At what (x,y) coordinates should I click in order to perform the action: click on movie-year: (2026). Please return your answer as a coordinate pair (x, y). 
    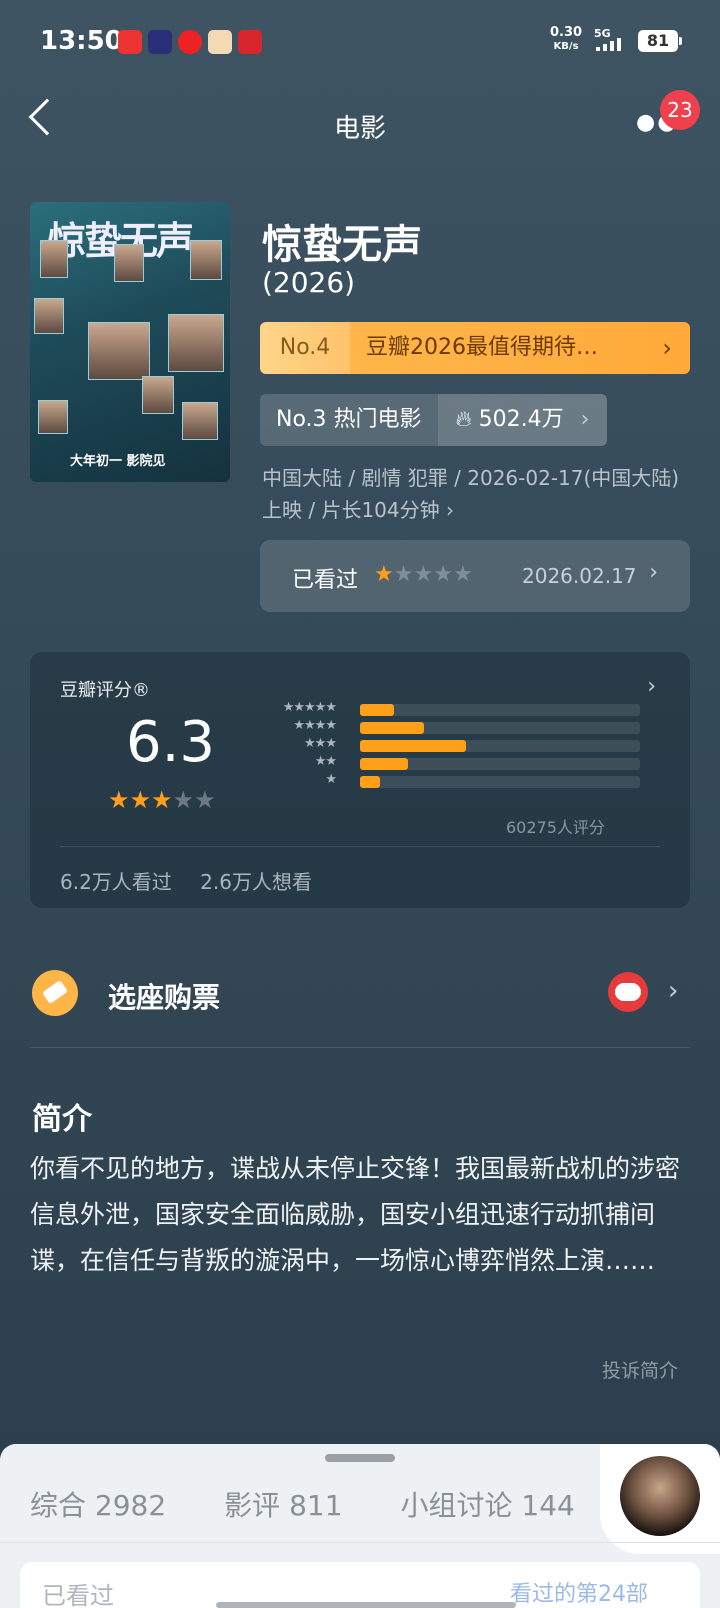
    Looking at the image, I should click on (309, 282).